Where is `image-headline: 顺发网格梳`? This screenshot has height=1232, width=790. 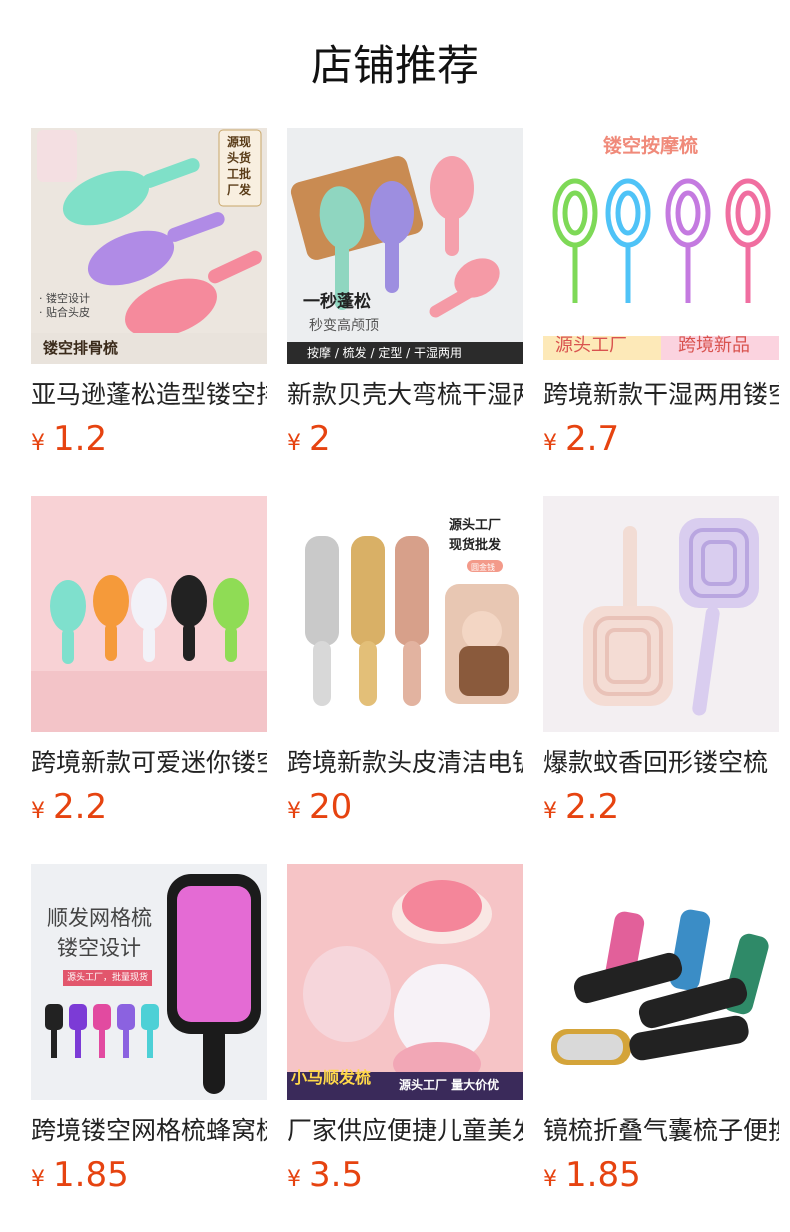
image-headline: 顺发网格梳 is located at coordinates (99, 918).